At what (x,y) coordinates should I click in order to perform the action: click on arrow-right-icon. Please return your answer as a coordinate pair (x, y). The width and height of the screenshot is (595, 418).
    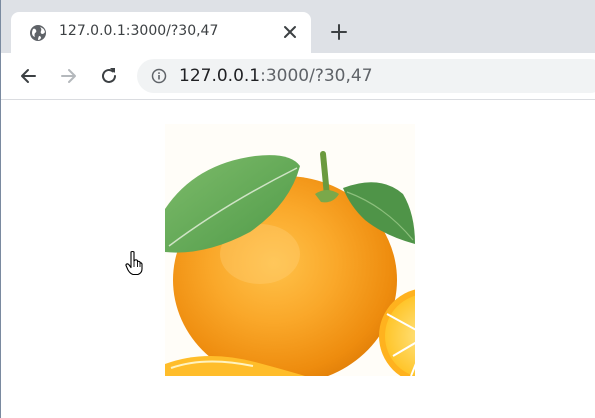
    Looking at the image, I should click on (69, 76).